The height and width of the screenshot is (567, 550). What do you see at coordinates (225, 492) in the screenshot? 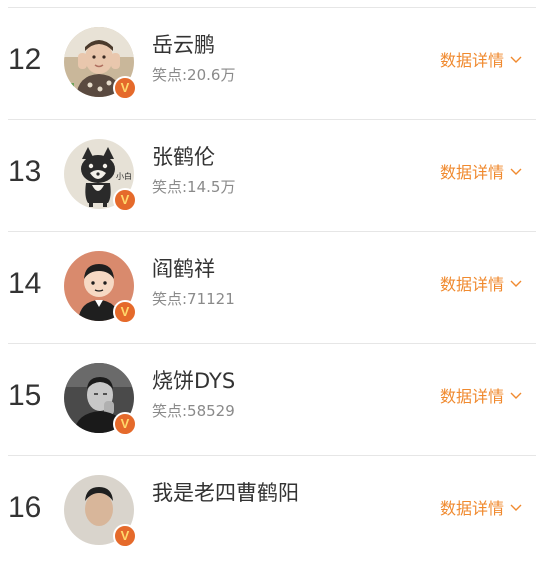
I see `user-name: 我是老四曹鹤阳` at bounding box center [225, 492].